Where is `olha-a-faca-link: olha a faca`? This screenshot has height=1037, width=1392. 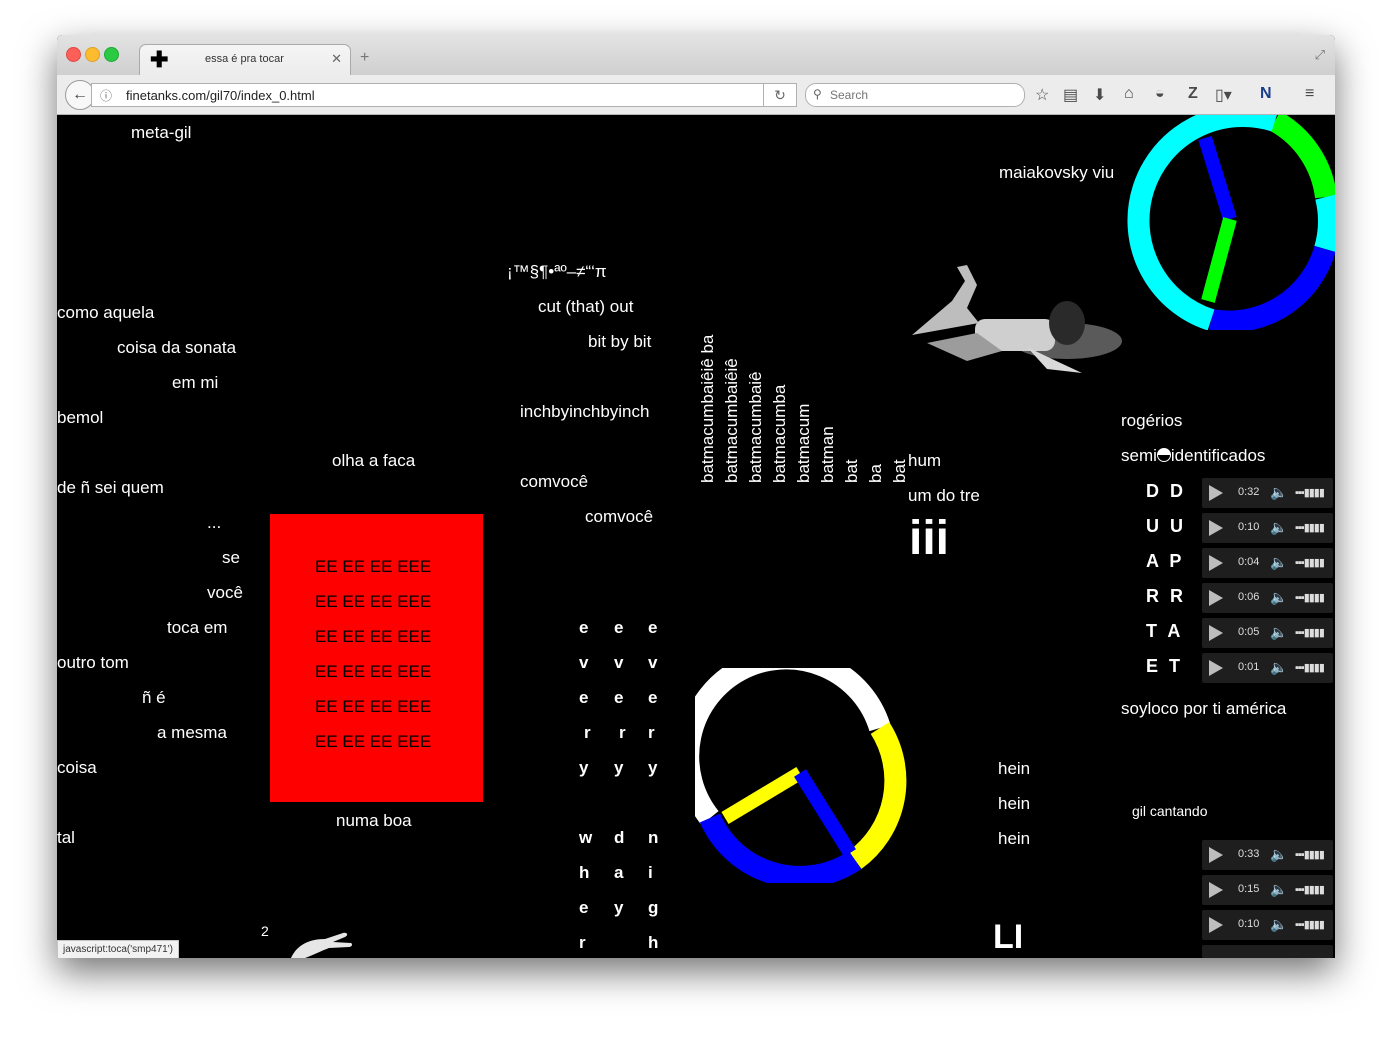 olha-a-faca-link: olha a faca is located at coordinates (373, 461).